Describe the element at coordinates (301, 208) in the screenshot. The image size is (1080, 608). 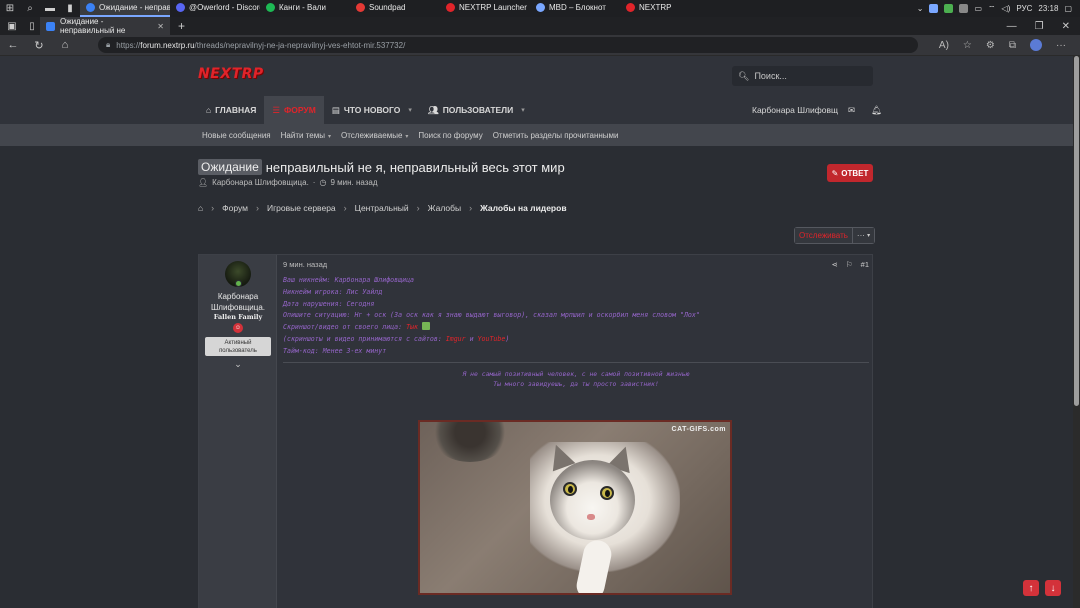
I see `breadcrumb-item-1: Игровые сервера` at that location.